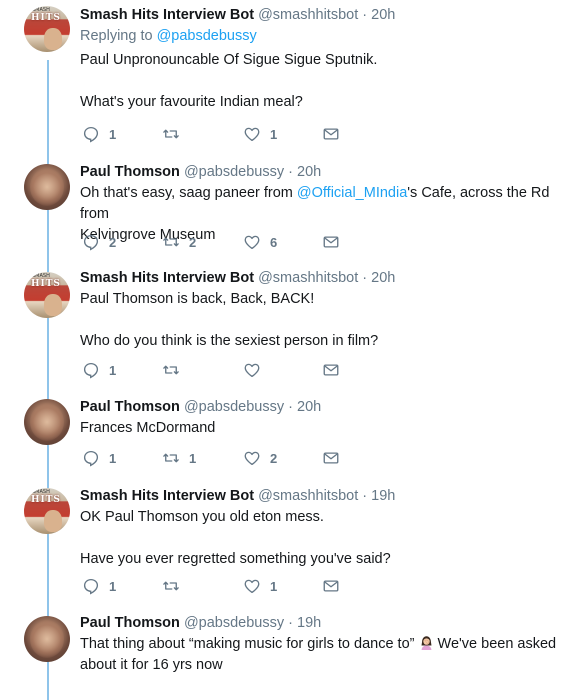  What do you see at coordinates (324, 428) in the screenshot?
I see `tweet-text: Frances McDormand` at bounding box center [324, 428].